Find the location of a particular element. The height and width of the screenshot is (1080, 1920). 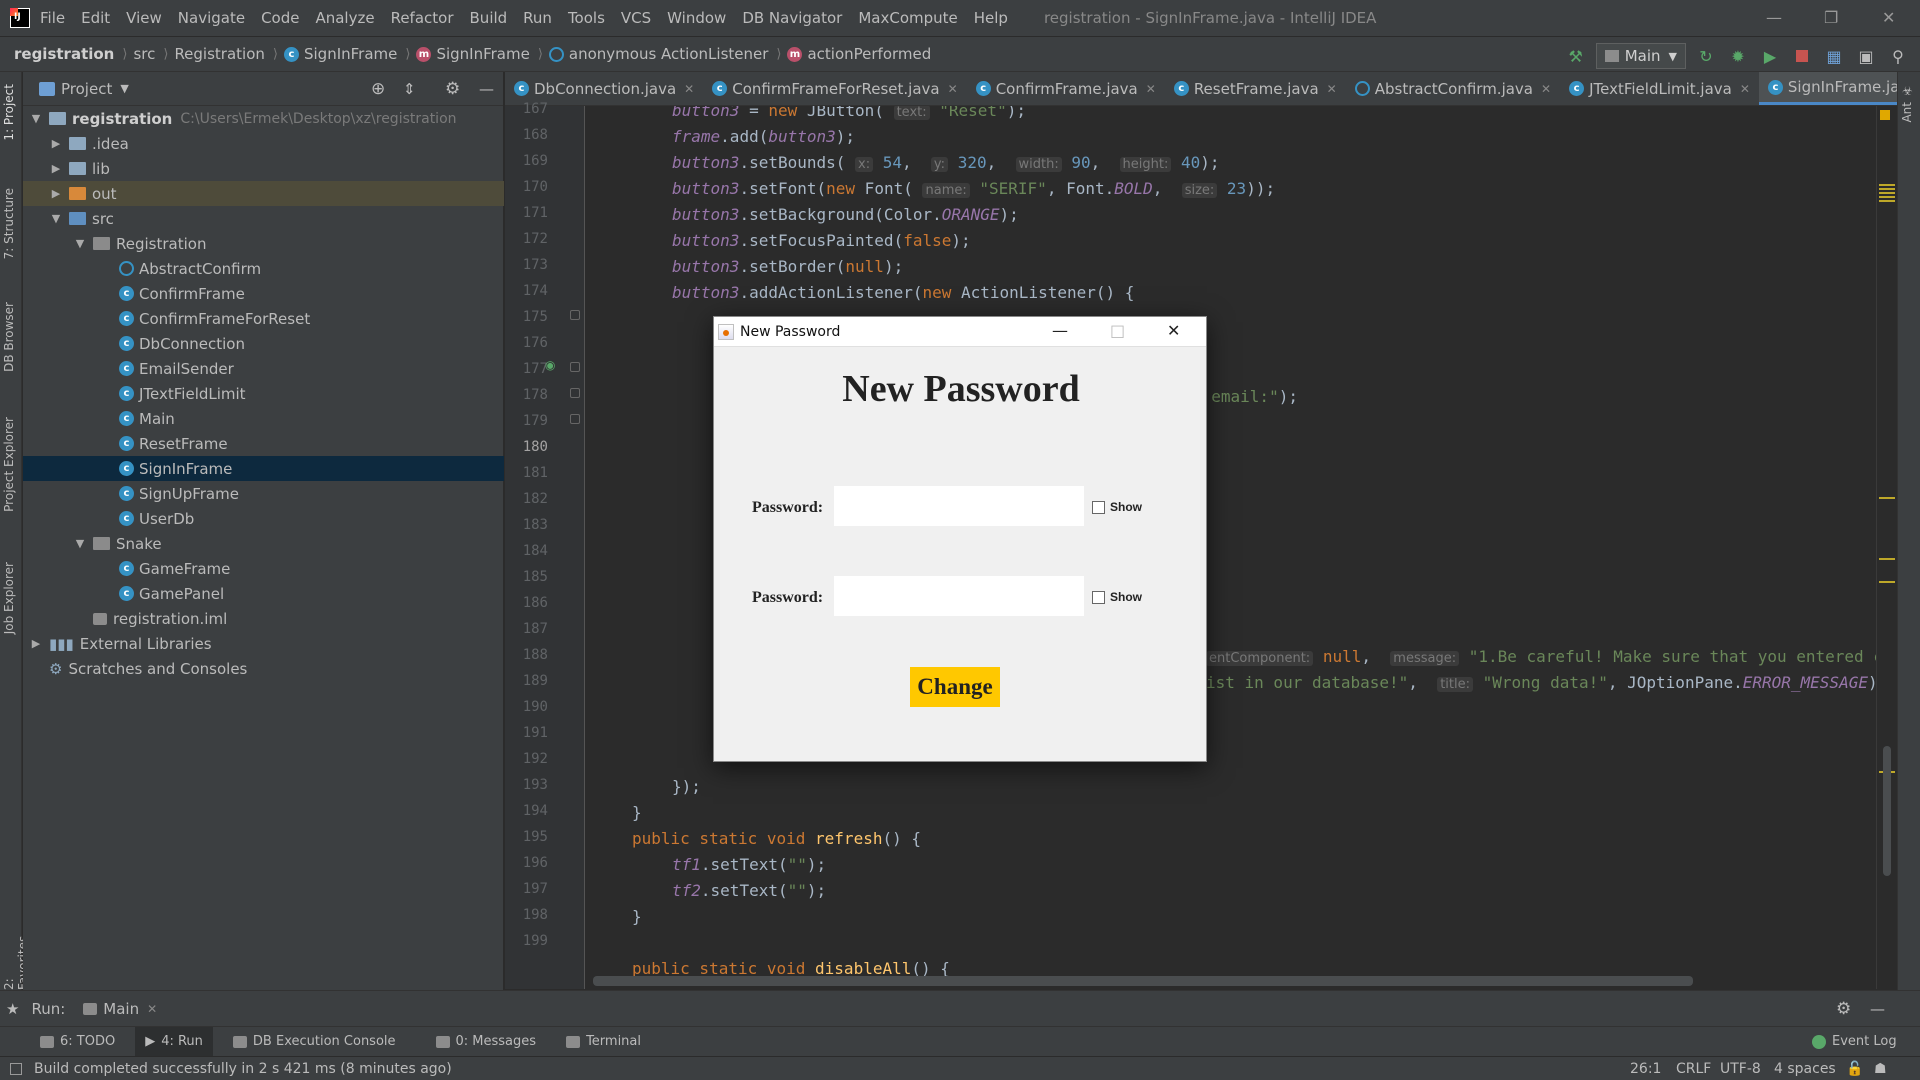

menu-db-navigator: DB Navigator is located at coordinates (792, 18).